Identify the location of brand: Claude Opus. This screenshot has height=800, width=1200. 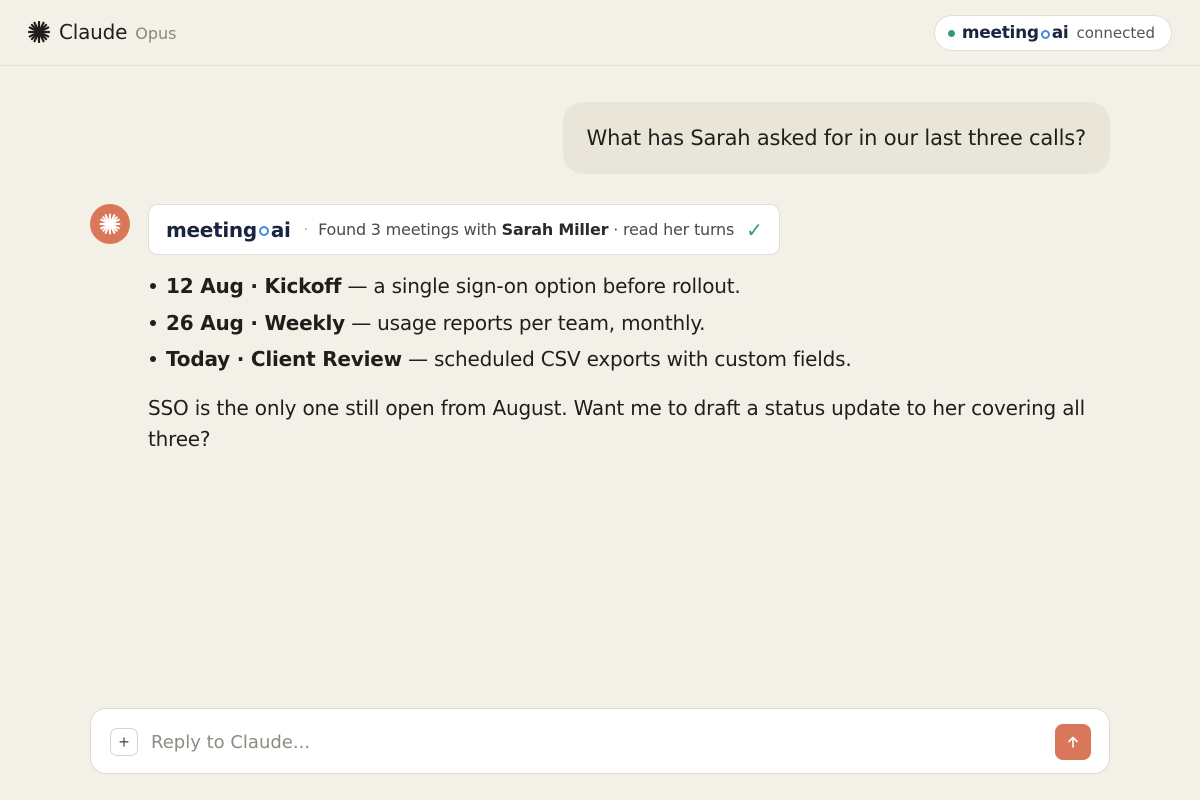
(102, 32).